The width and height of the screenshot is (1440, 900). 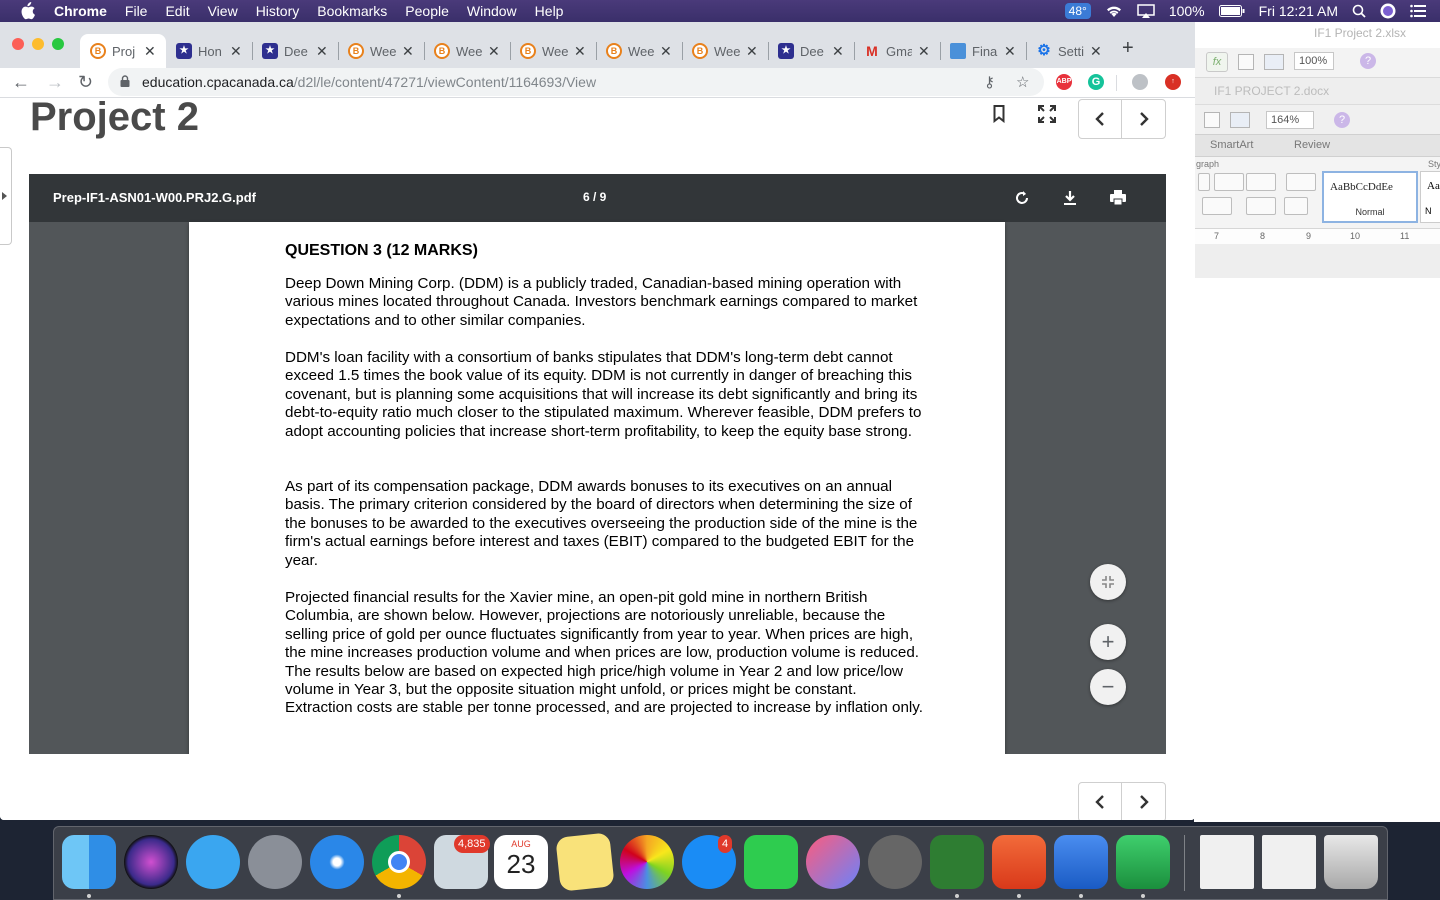 What do you see at coordinates (38, 44) in the screenshot?
I see `window-minimize-button` at bounding box center [38, 44].